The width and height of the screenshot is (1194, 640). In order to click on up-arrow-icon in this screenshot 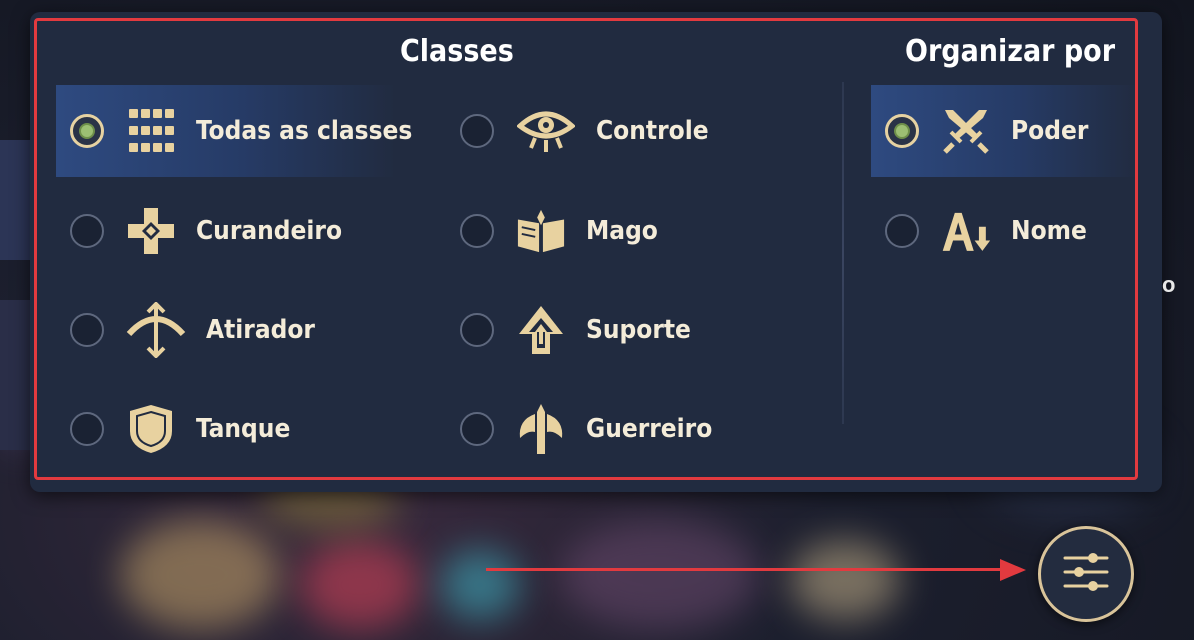, I will do `click(541, 330)`.